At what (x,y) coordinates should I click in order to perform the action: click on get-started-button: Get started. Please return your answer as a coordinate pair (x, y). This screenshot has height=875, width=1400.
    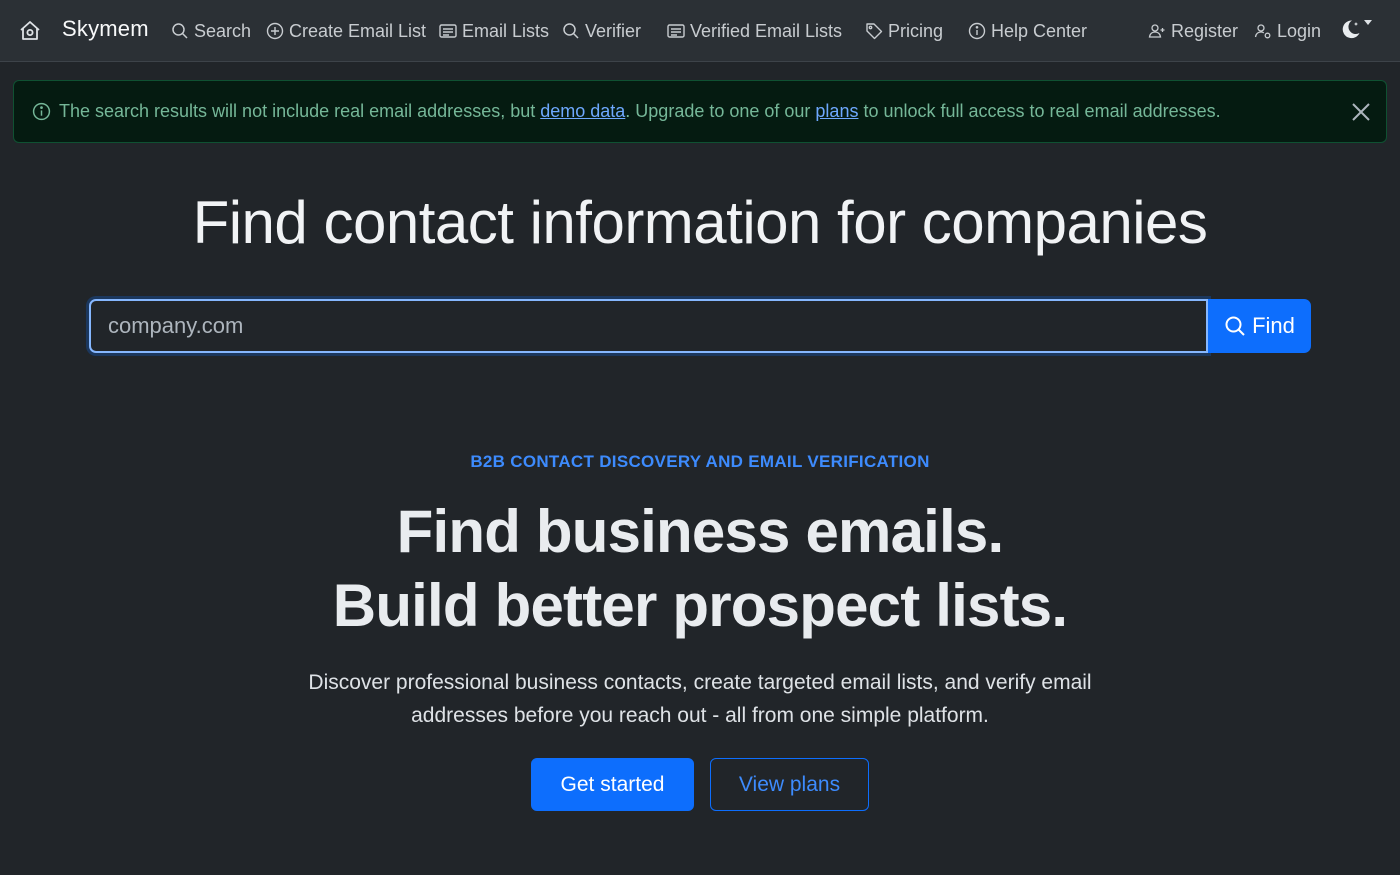
    Looking at the image, I should click on (612, 784).